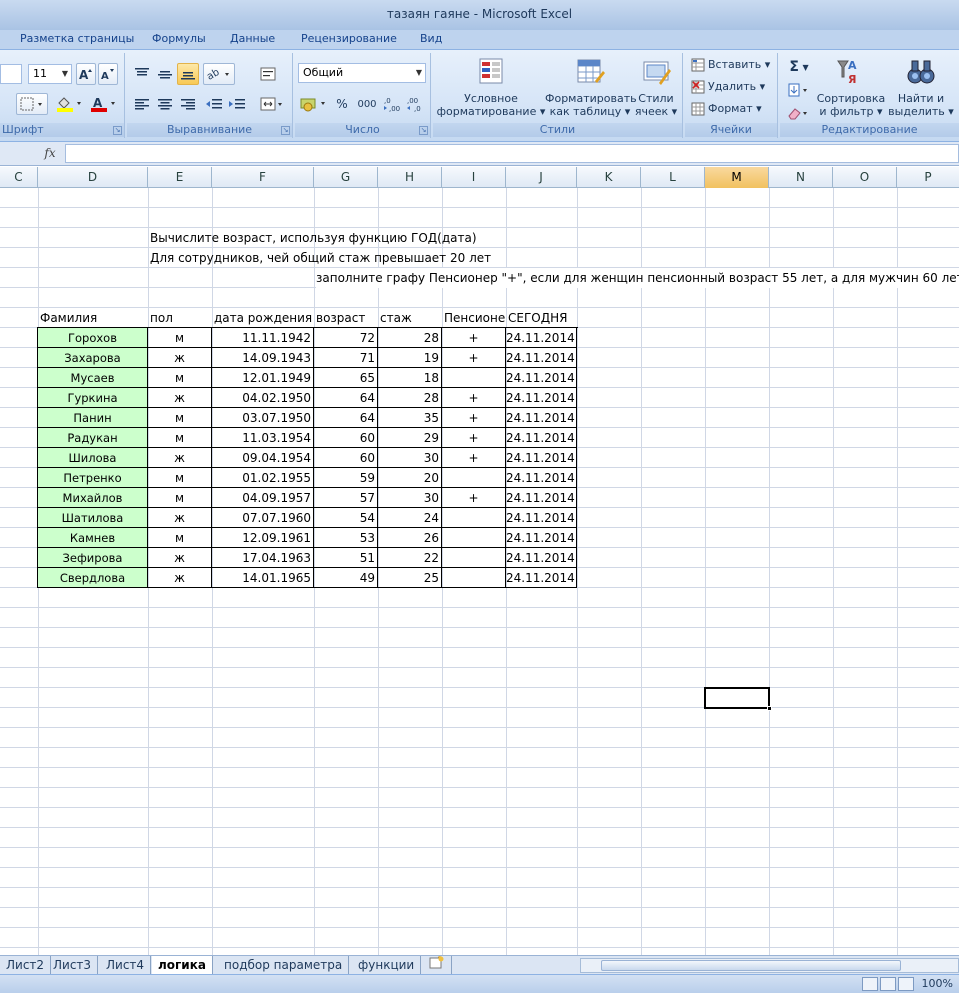  I want to click on sheet-tab-list2: Лист2, so click(26, 965).